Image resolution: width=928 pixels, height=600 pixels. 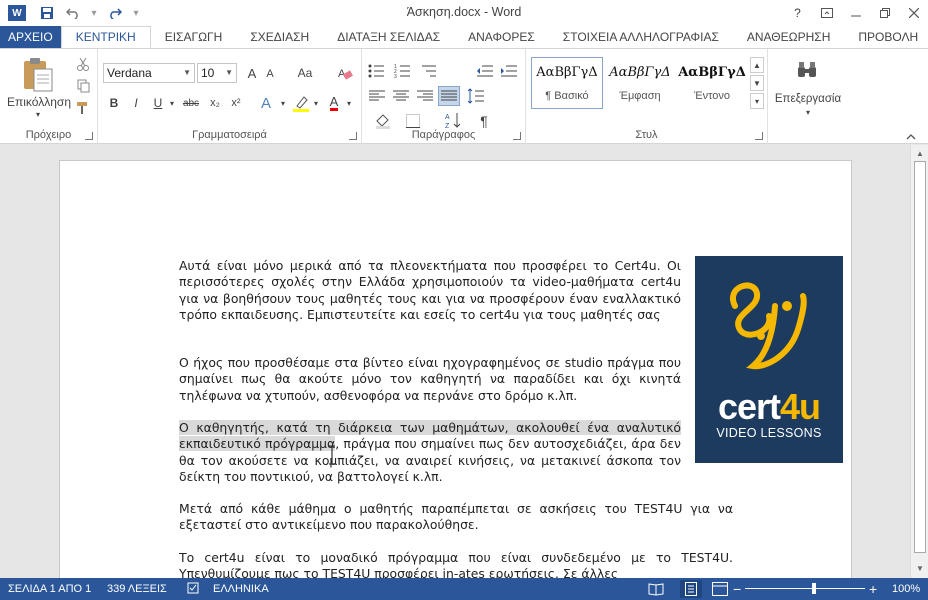 I want to click on paste-button: Επικόλληση, so click(x=39, y=102).